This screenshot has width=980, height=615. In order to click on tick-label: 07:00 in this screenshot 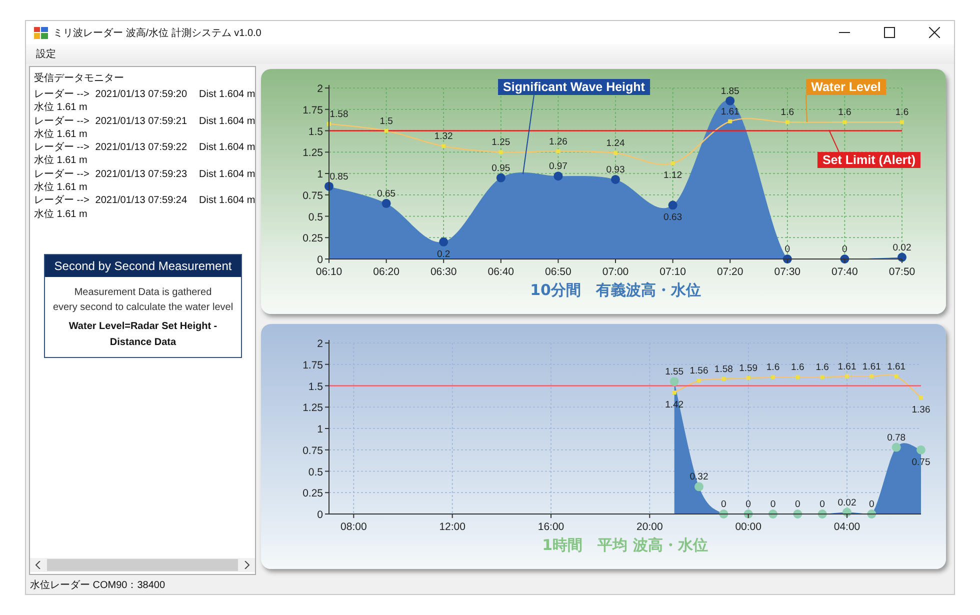, I will do `click(615, 272)`.